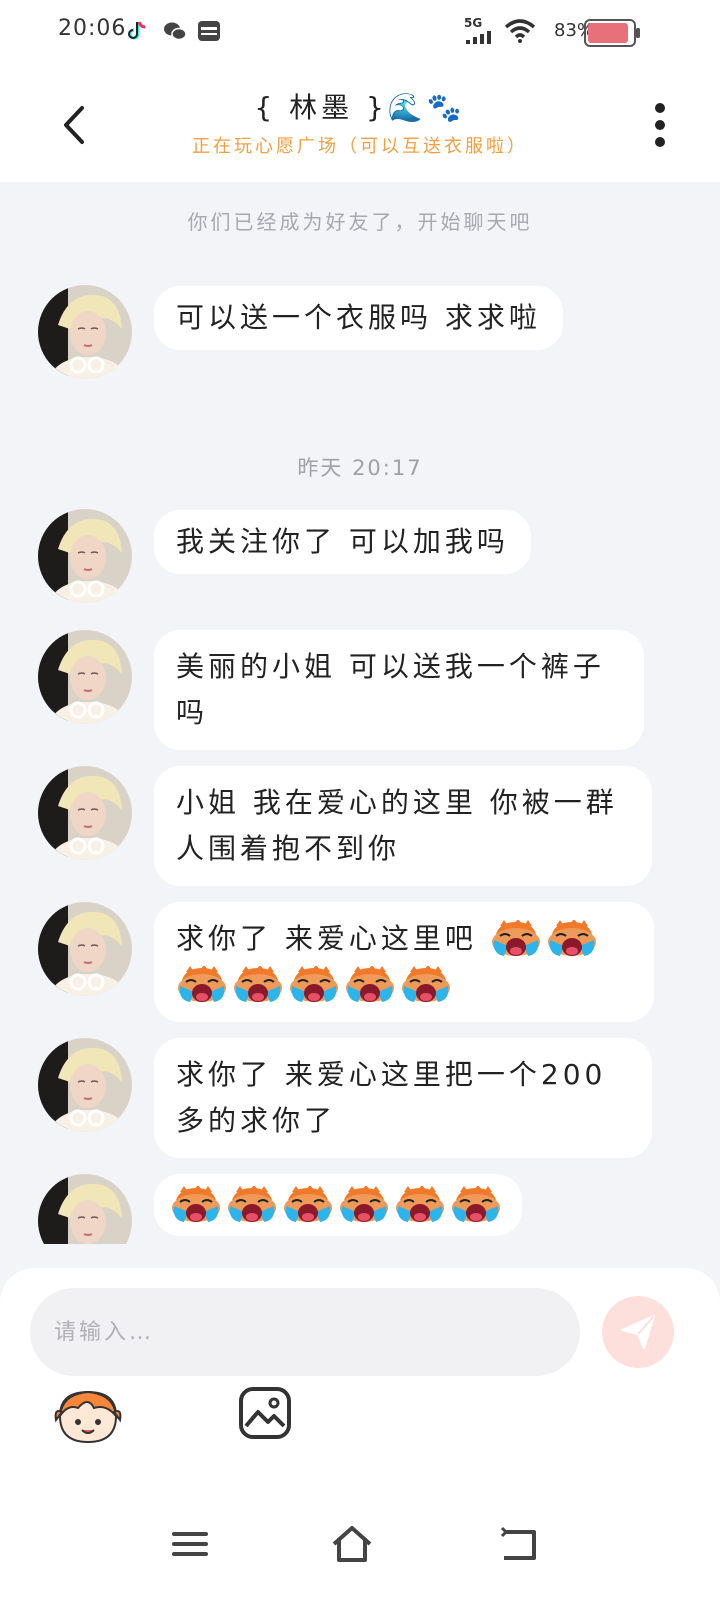 Image resolution: width=720 pixels, height=1600 pixels. I want to click on emoji-group, so click(338, 1204).